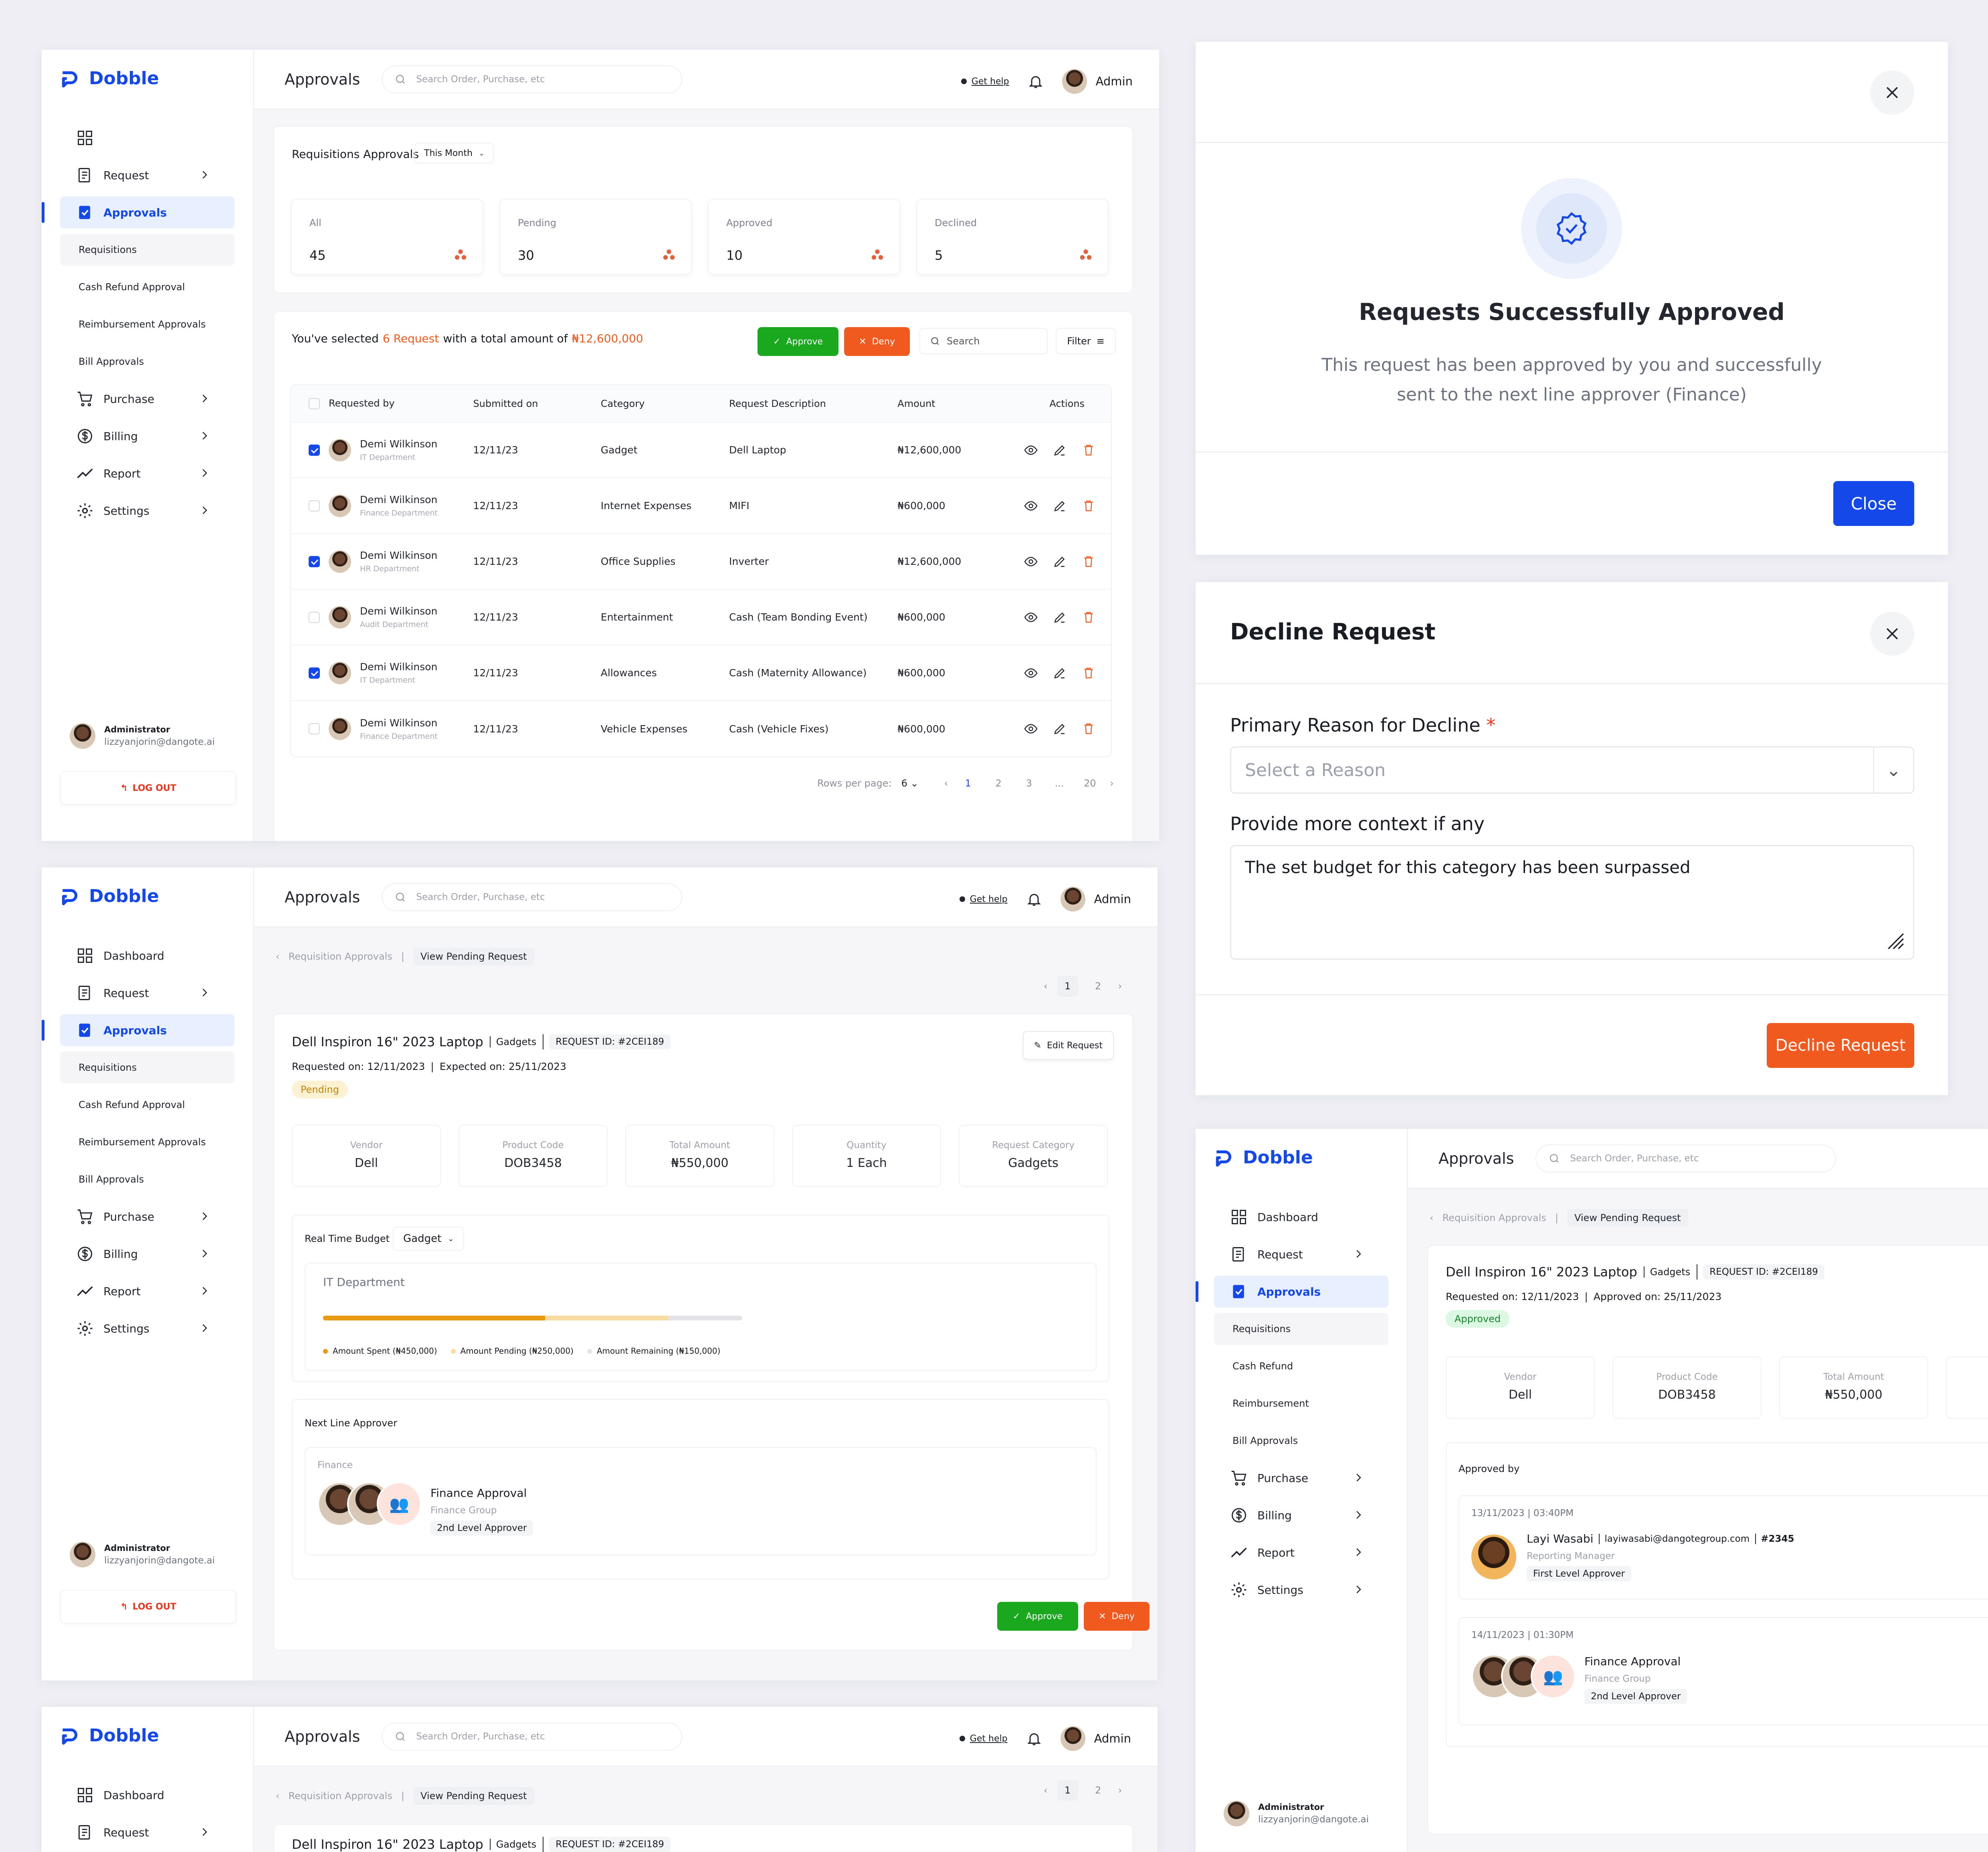  What do you see at coordinates (1301, 1403) in the screenshot?
I see `sidebar-sub-reimbursement: Reimbursement` at bounding box center [1301, 1403].